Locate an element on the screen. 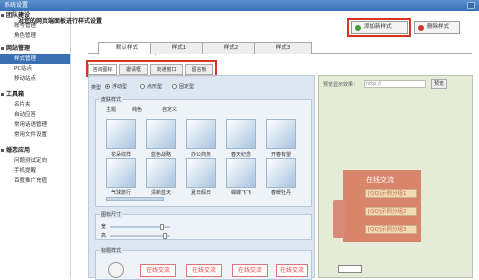 This screenshot has width=479, height=280. theme-scrollbar is located at coordinates (135, 199).